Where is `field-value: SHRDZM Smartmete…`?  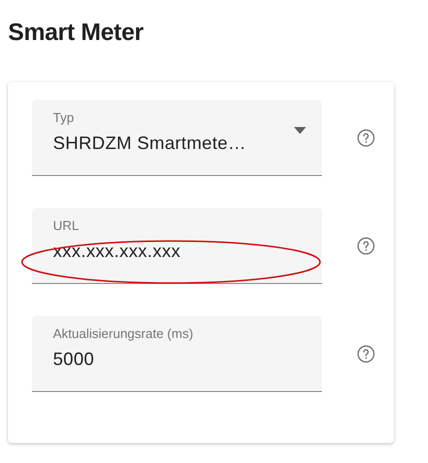 field-value: SHRDZM Smartmete… is located at coordinates (150, 143).